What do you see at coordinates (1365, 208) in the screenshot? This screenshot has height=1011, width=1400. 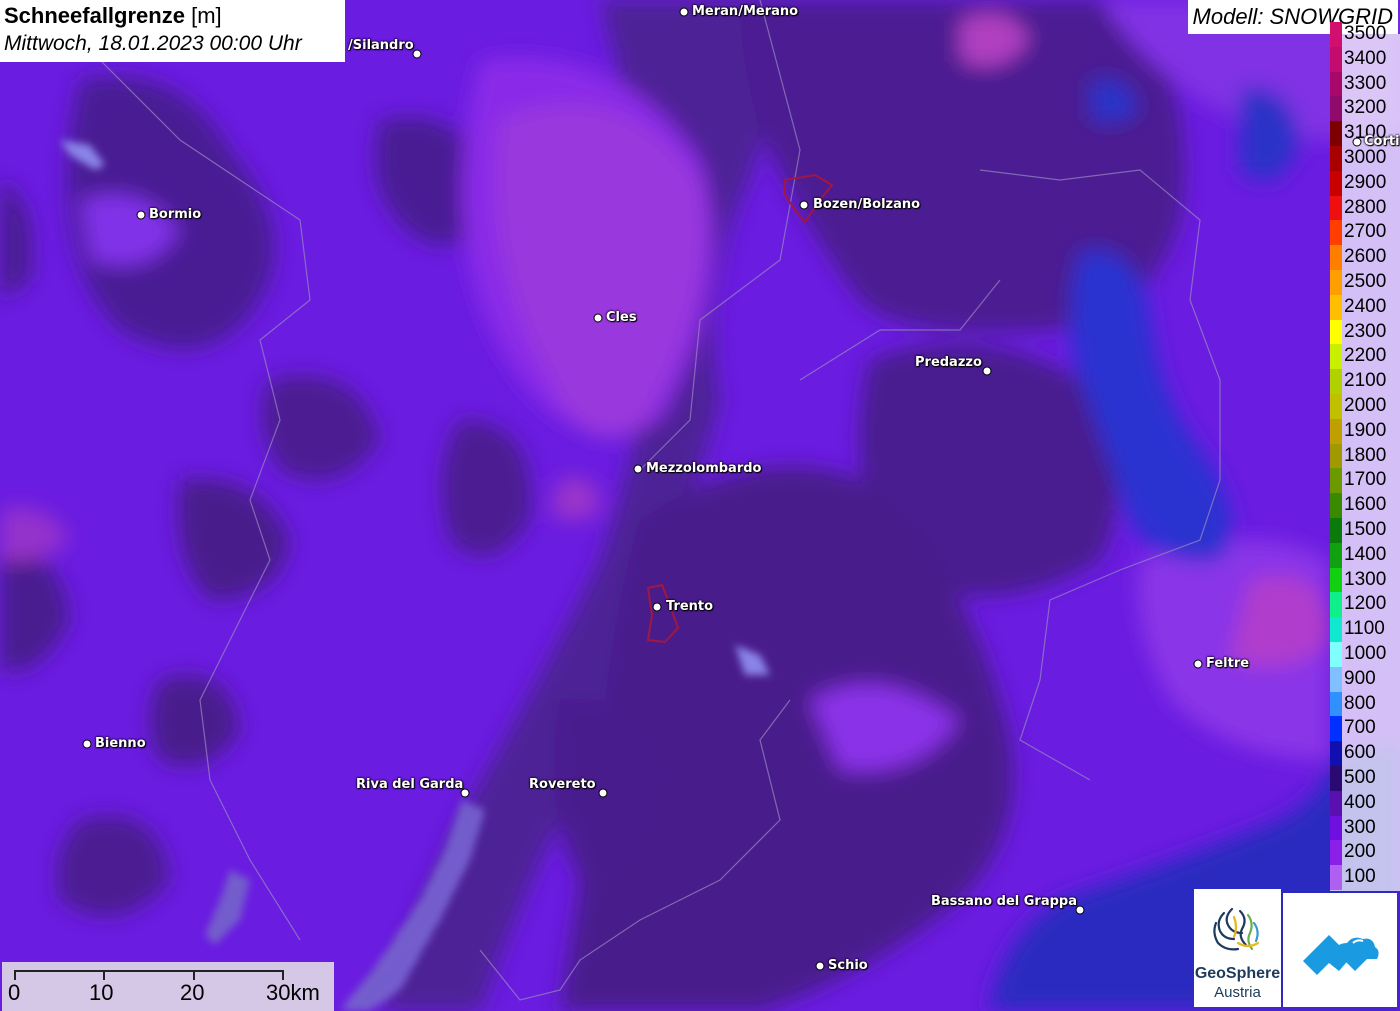 I see `legend-row: 2800` at bounding box center [1365, 208].